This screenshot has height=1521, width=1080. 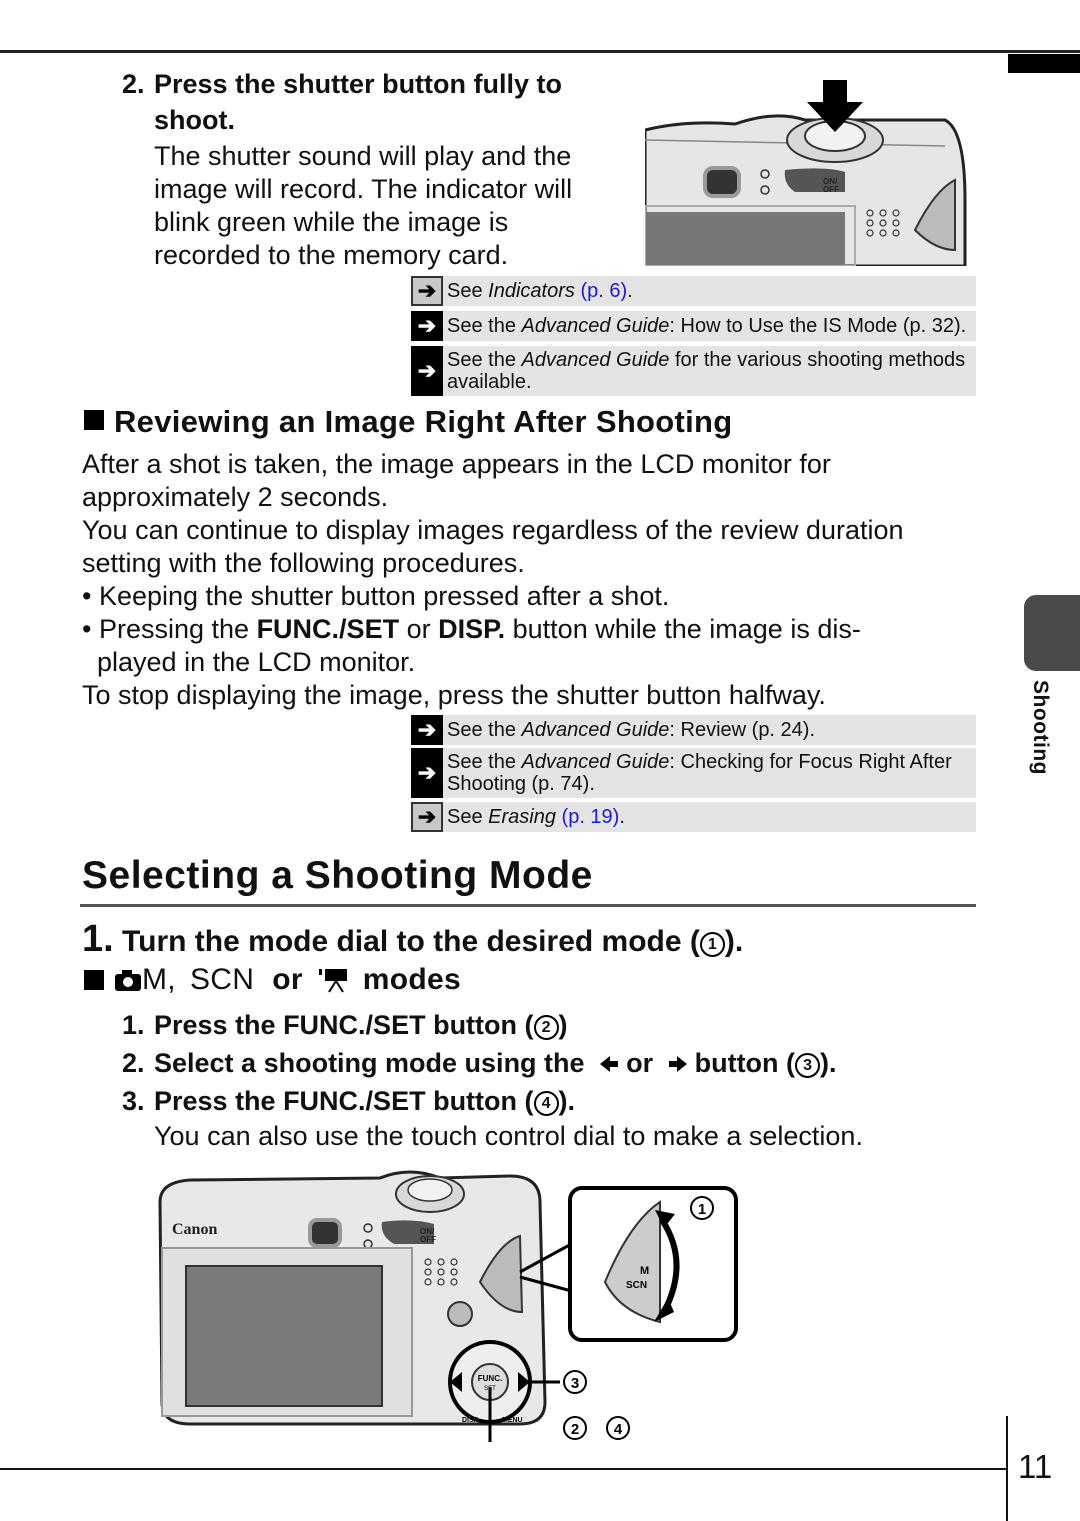 I want to click on chapter-label: Shooting, so click(x=1040, y=727).